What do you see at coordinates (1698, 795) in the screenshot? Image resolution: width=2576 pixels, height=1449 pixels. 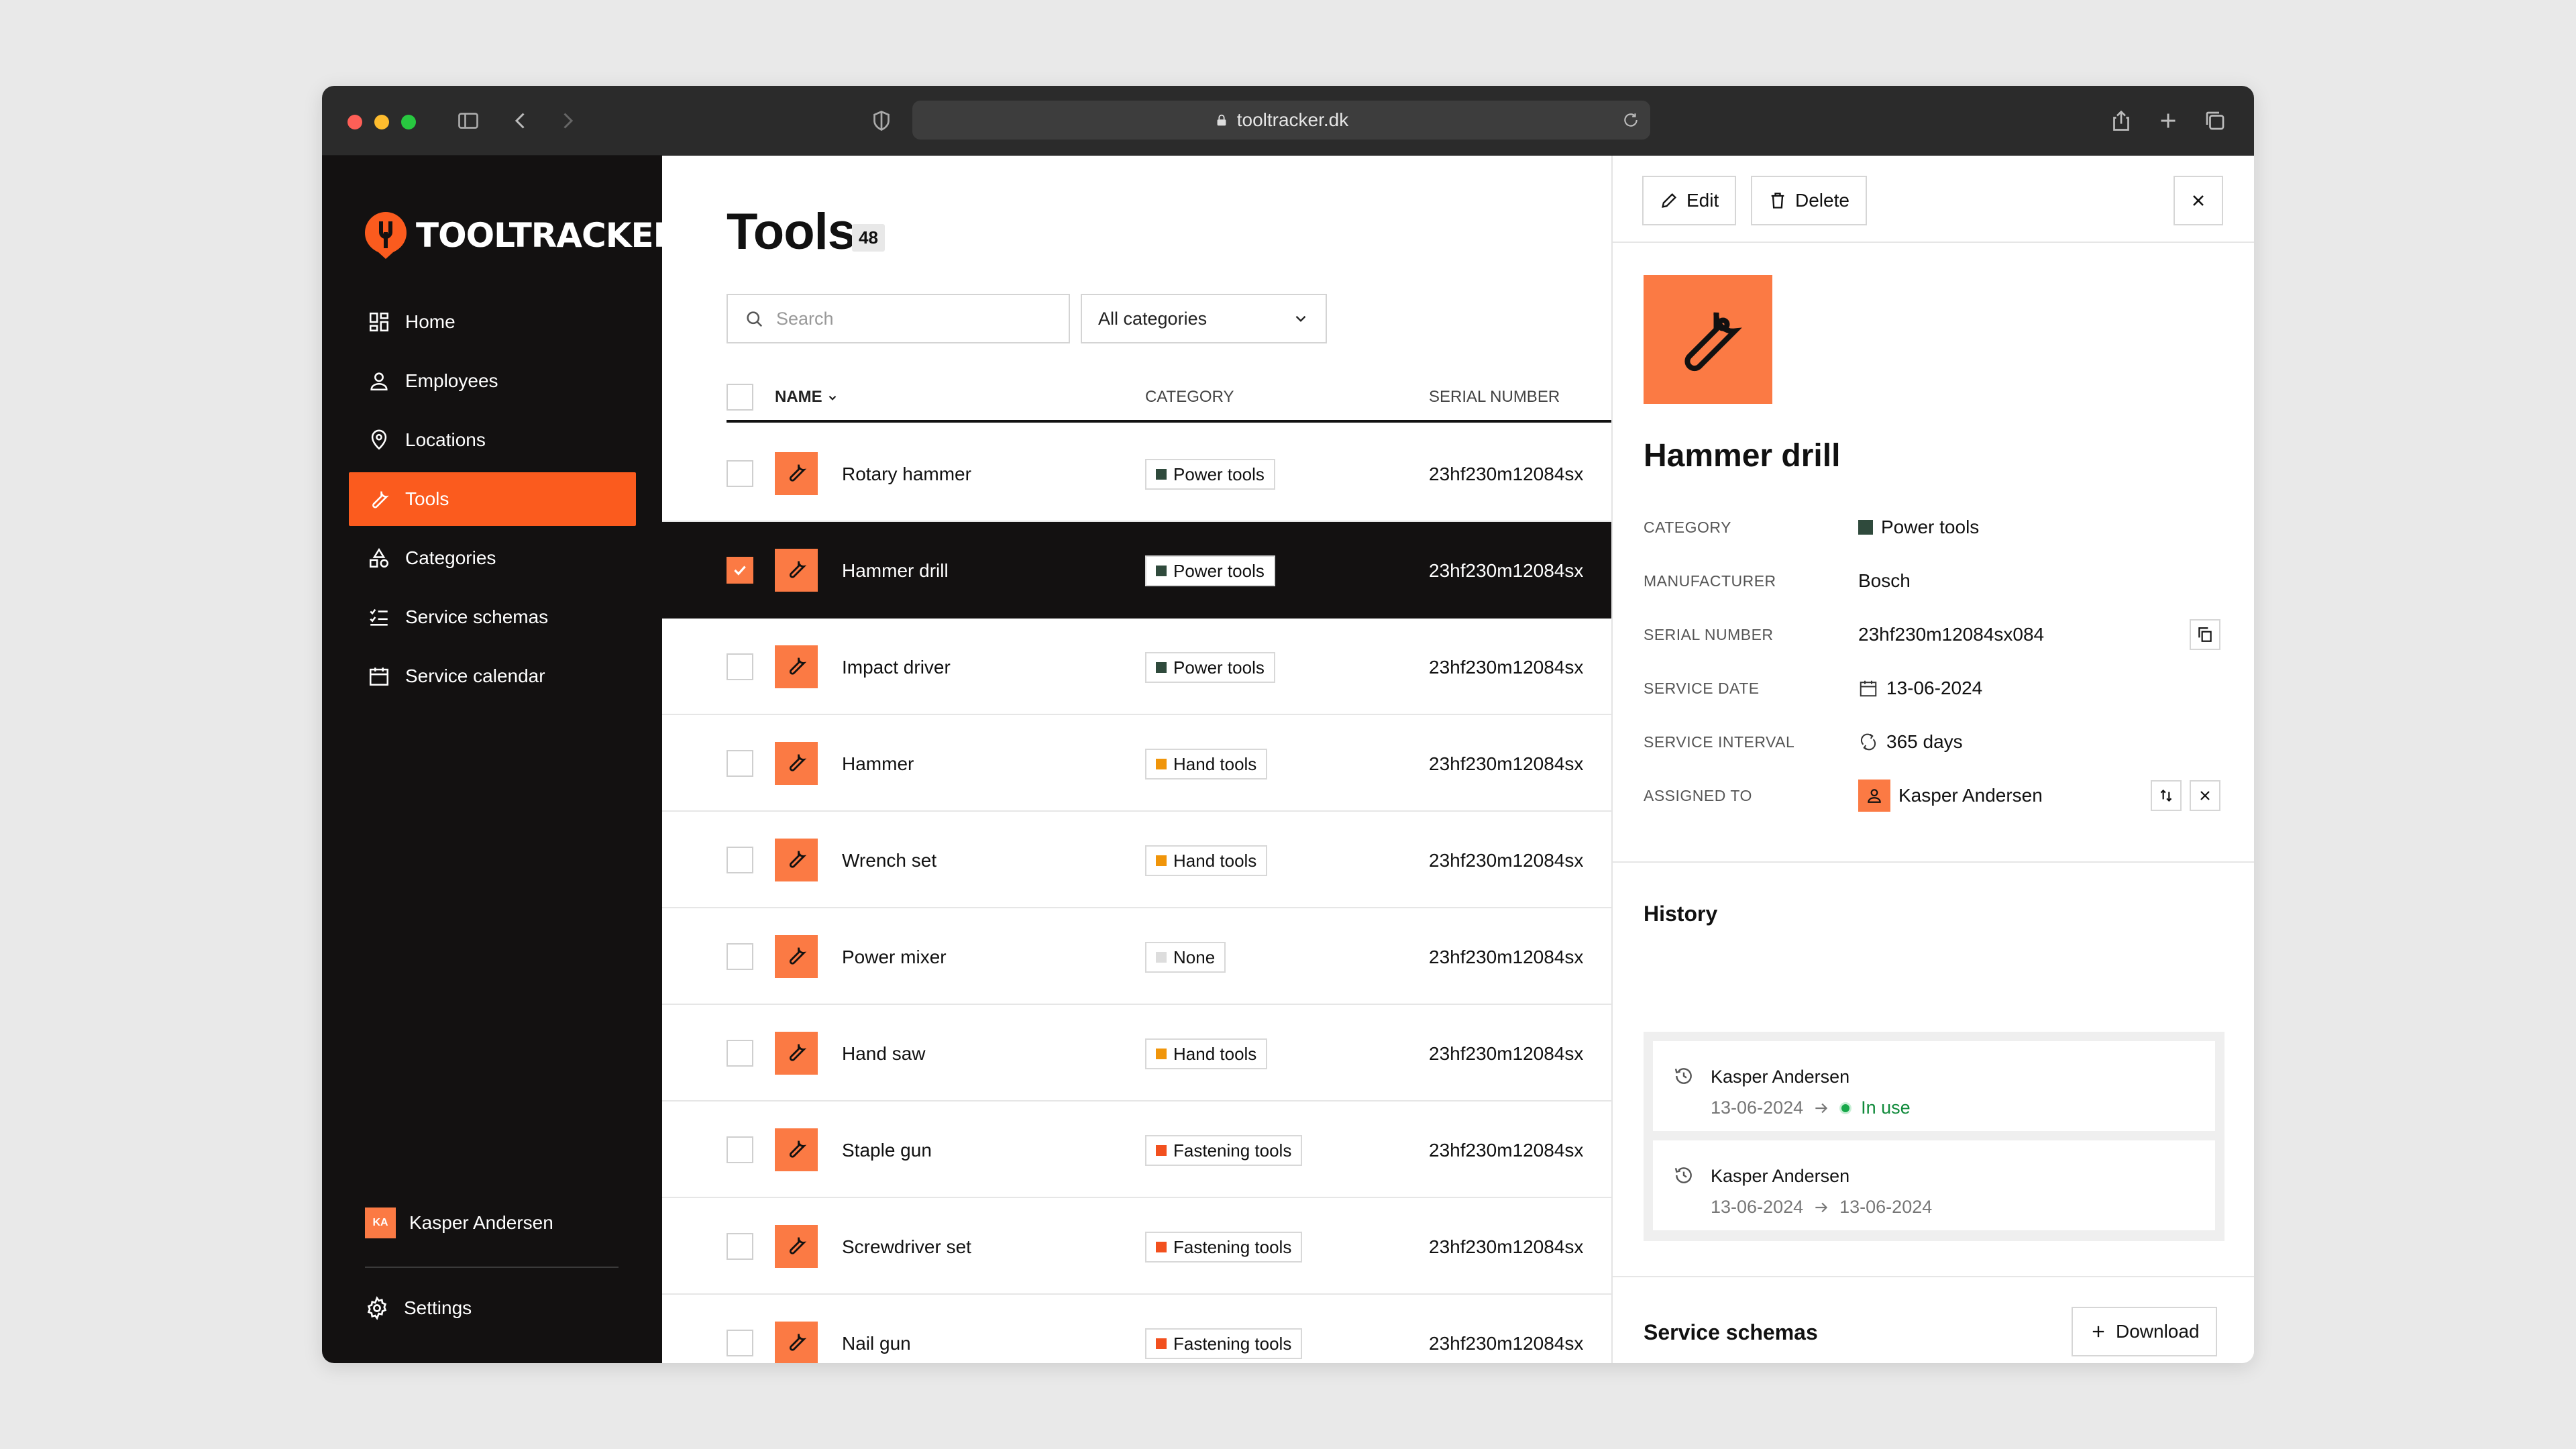 I see `prop-label: ASSIGNED TO` at bounding box center [1698, 795].